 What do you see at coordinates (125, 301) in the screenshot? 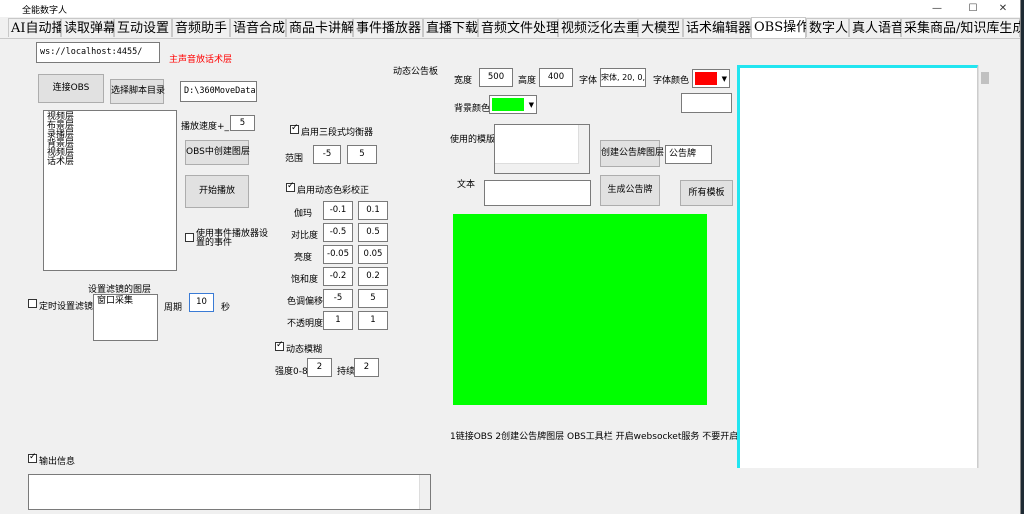
I see `list-item: 窗口采集` at bounding box center [125, 301].